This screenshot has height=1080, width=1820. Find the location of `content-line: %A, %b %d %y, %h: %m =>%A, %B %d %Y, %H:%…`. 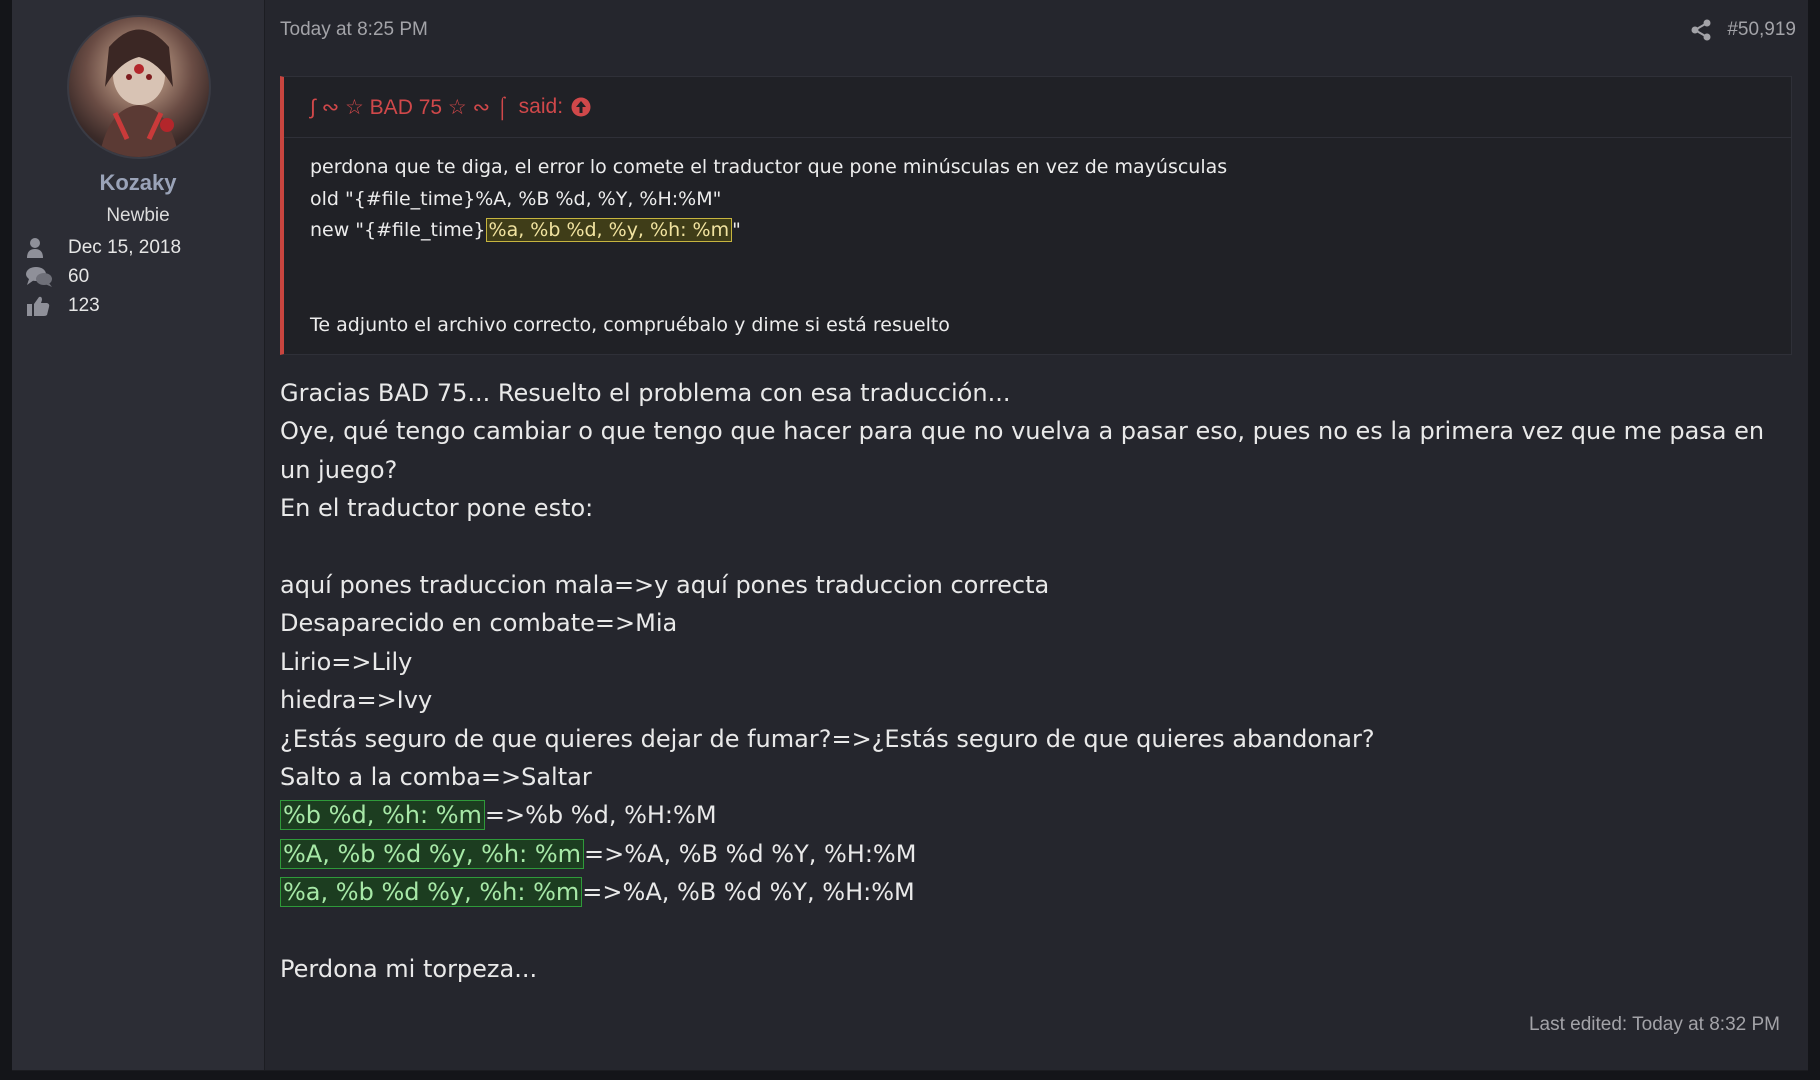

content-line: %A, %b %d %y, %h: %m =>%A, %B %d %Y, %H:%… is located at coordinates (1040, 854).